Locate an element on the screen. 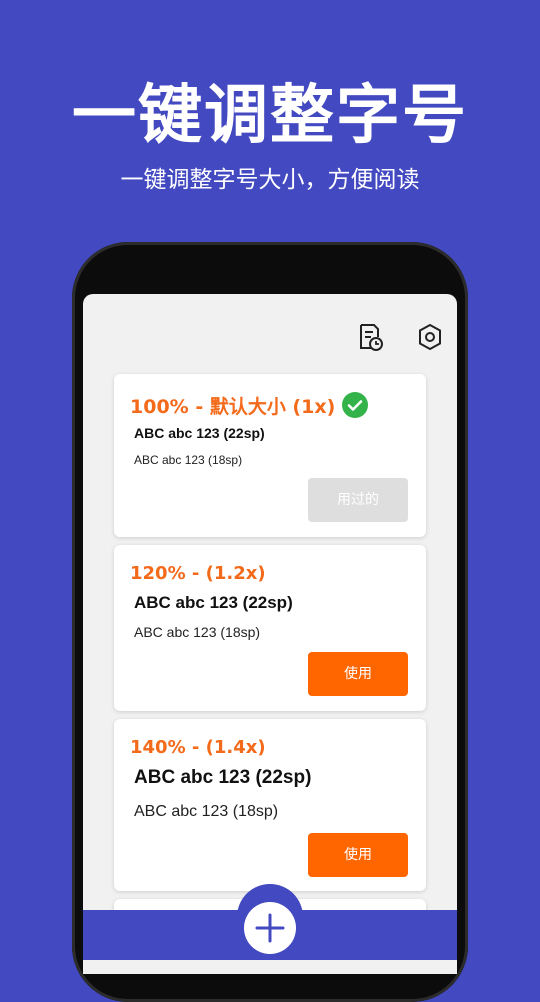  promo-headline: 一键调整字号 is located at coordinates (270, 116).